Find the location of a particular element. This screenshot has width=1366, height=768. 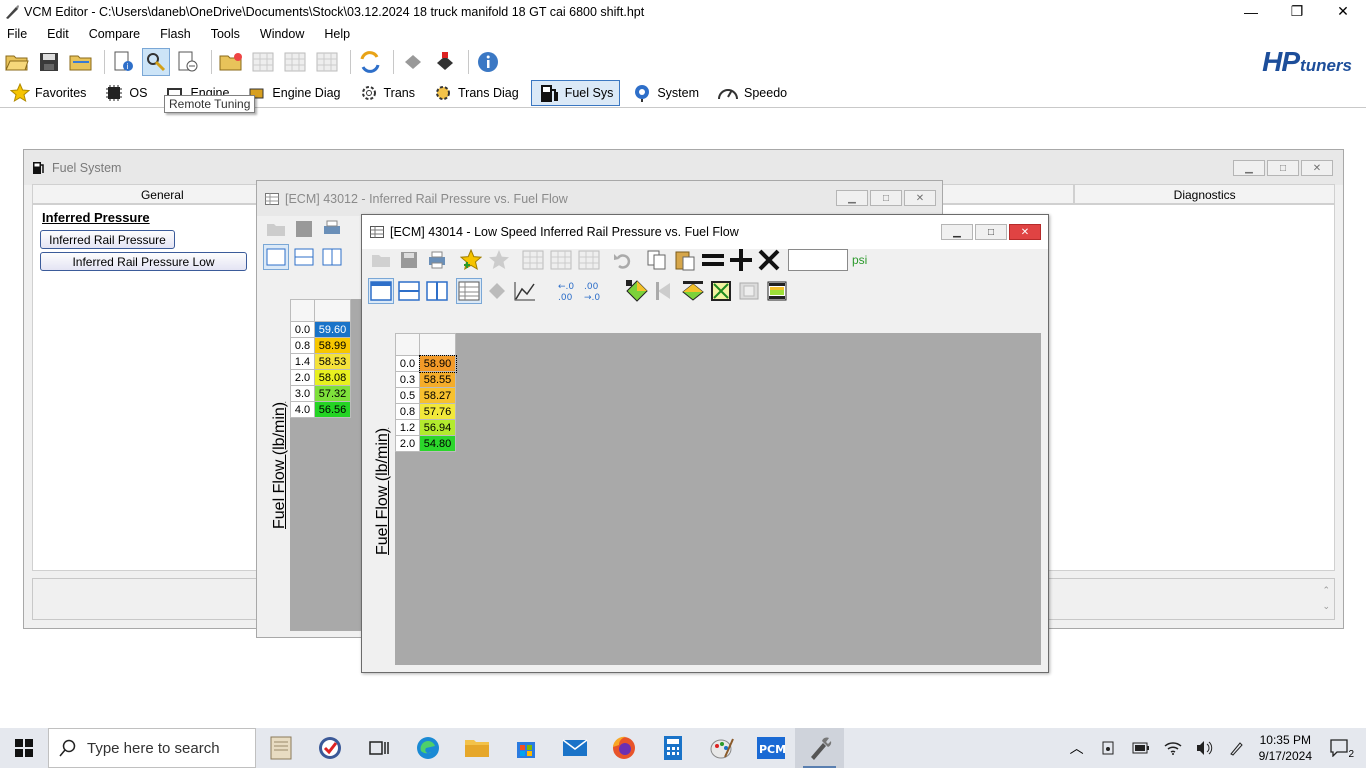

write-vehicle-icon is located at coordinates (445, 62).